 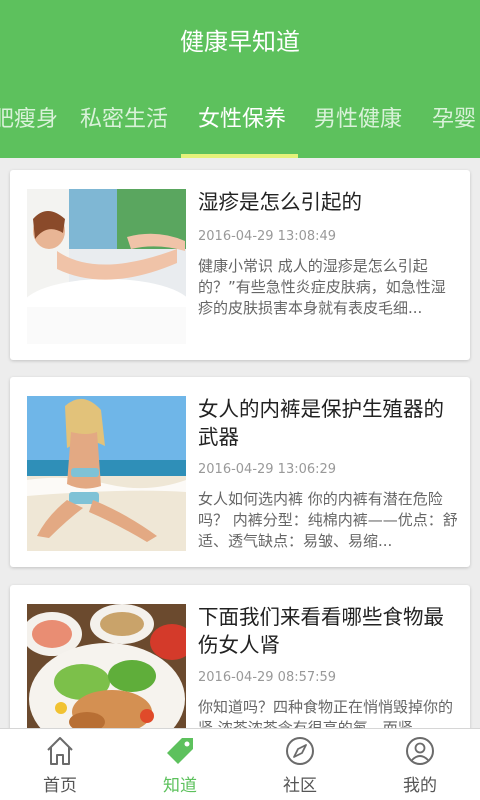 What do you see at coordinates (180, 751) in the screenshot?
I see `tag-icon` at bounding box center [180, 751].